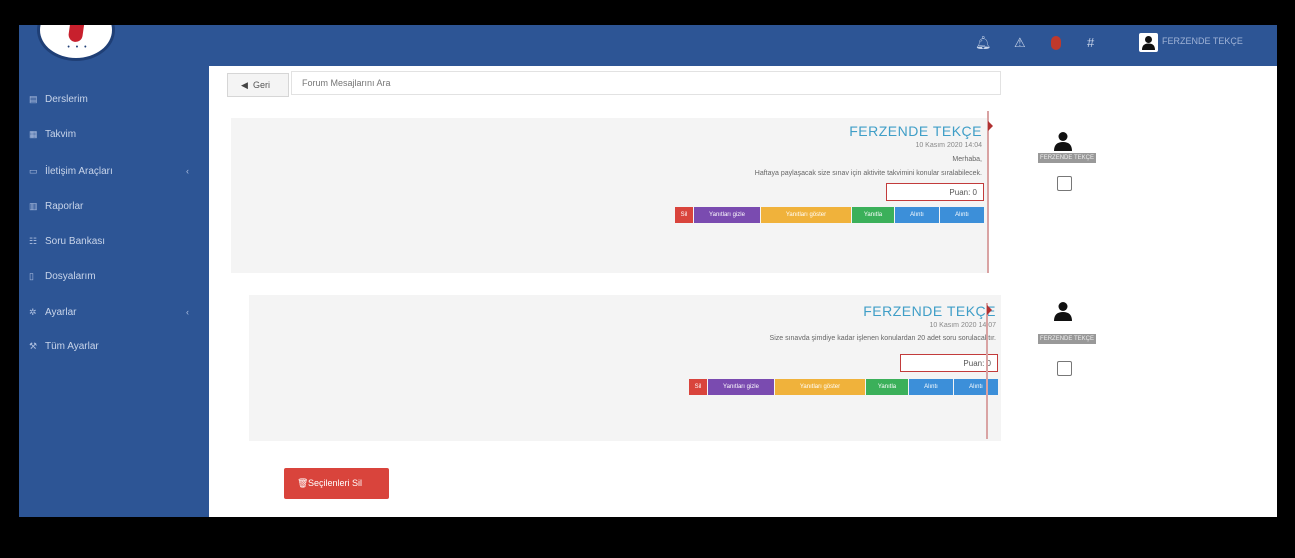 The image size is (1295, 558). I want to click on warning-icon: ⚠, so click(1020, 43).